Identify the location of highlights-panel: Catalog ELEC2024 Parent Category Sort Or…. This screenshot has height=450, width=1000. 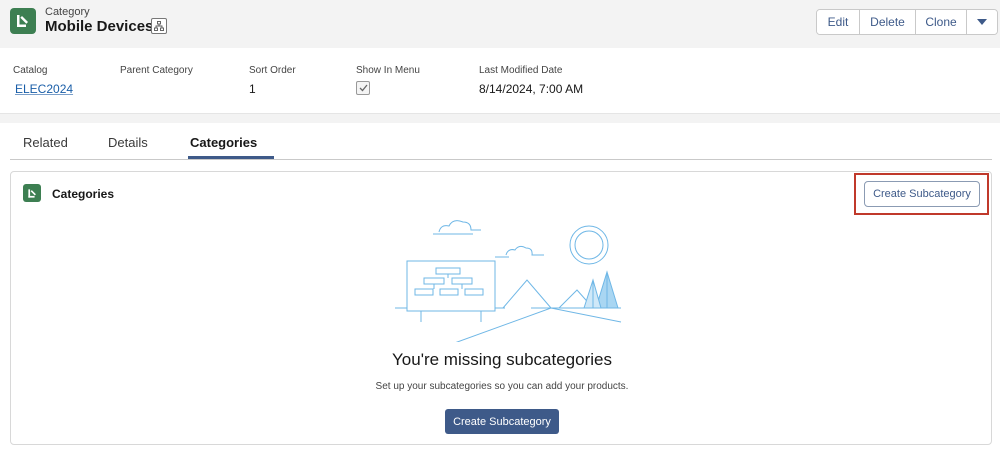
(500, 81).